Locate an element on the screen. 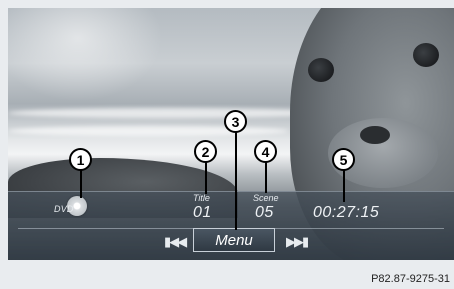  seal-nose is located at coordinates (375, 135).